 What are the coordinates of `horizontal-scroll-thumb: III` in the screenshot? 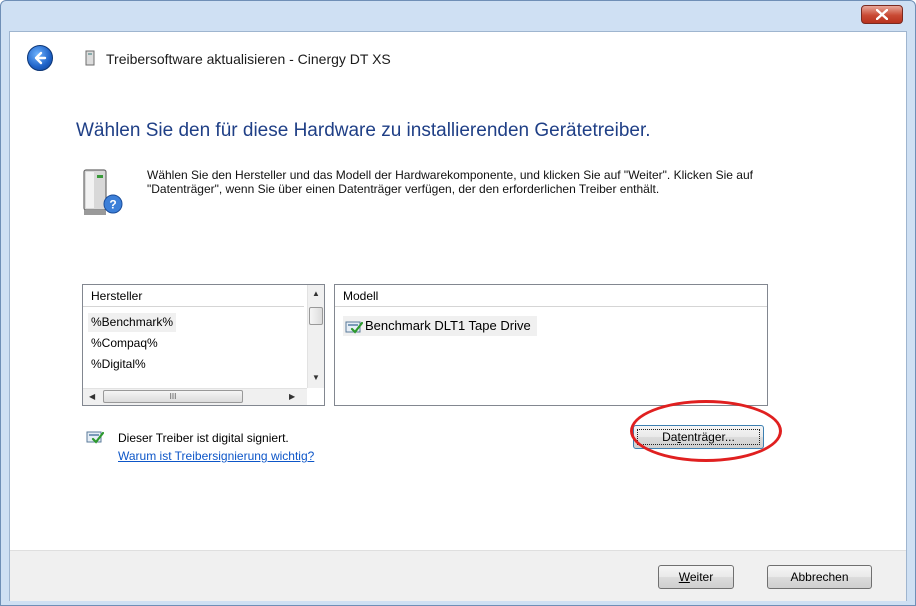 It's located at (173, 396).